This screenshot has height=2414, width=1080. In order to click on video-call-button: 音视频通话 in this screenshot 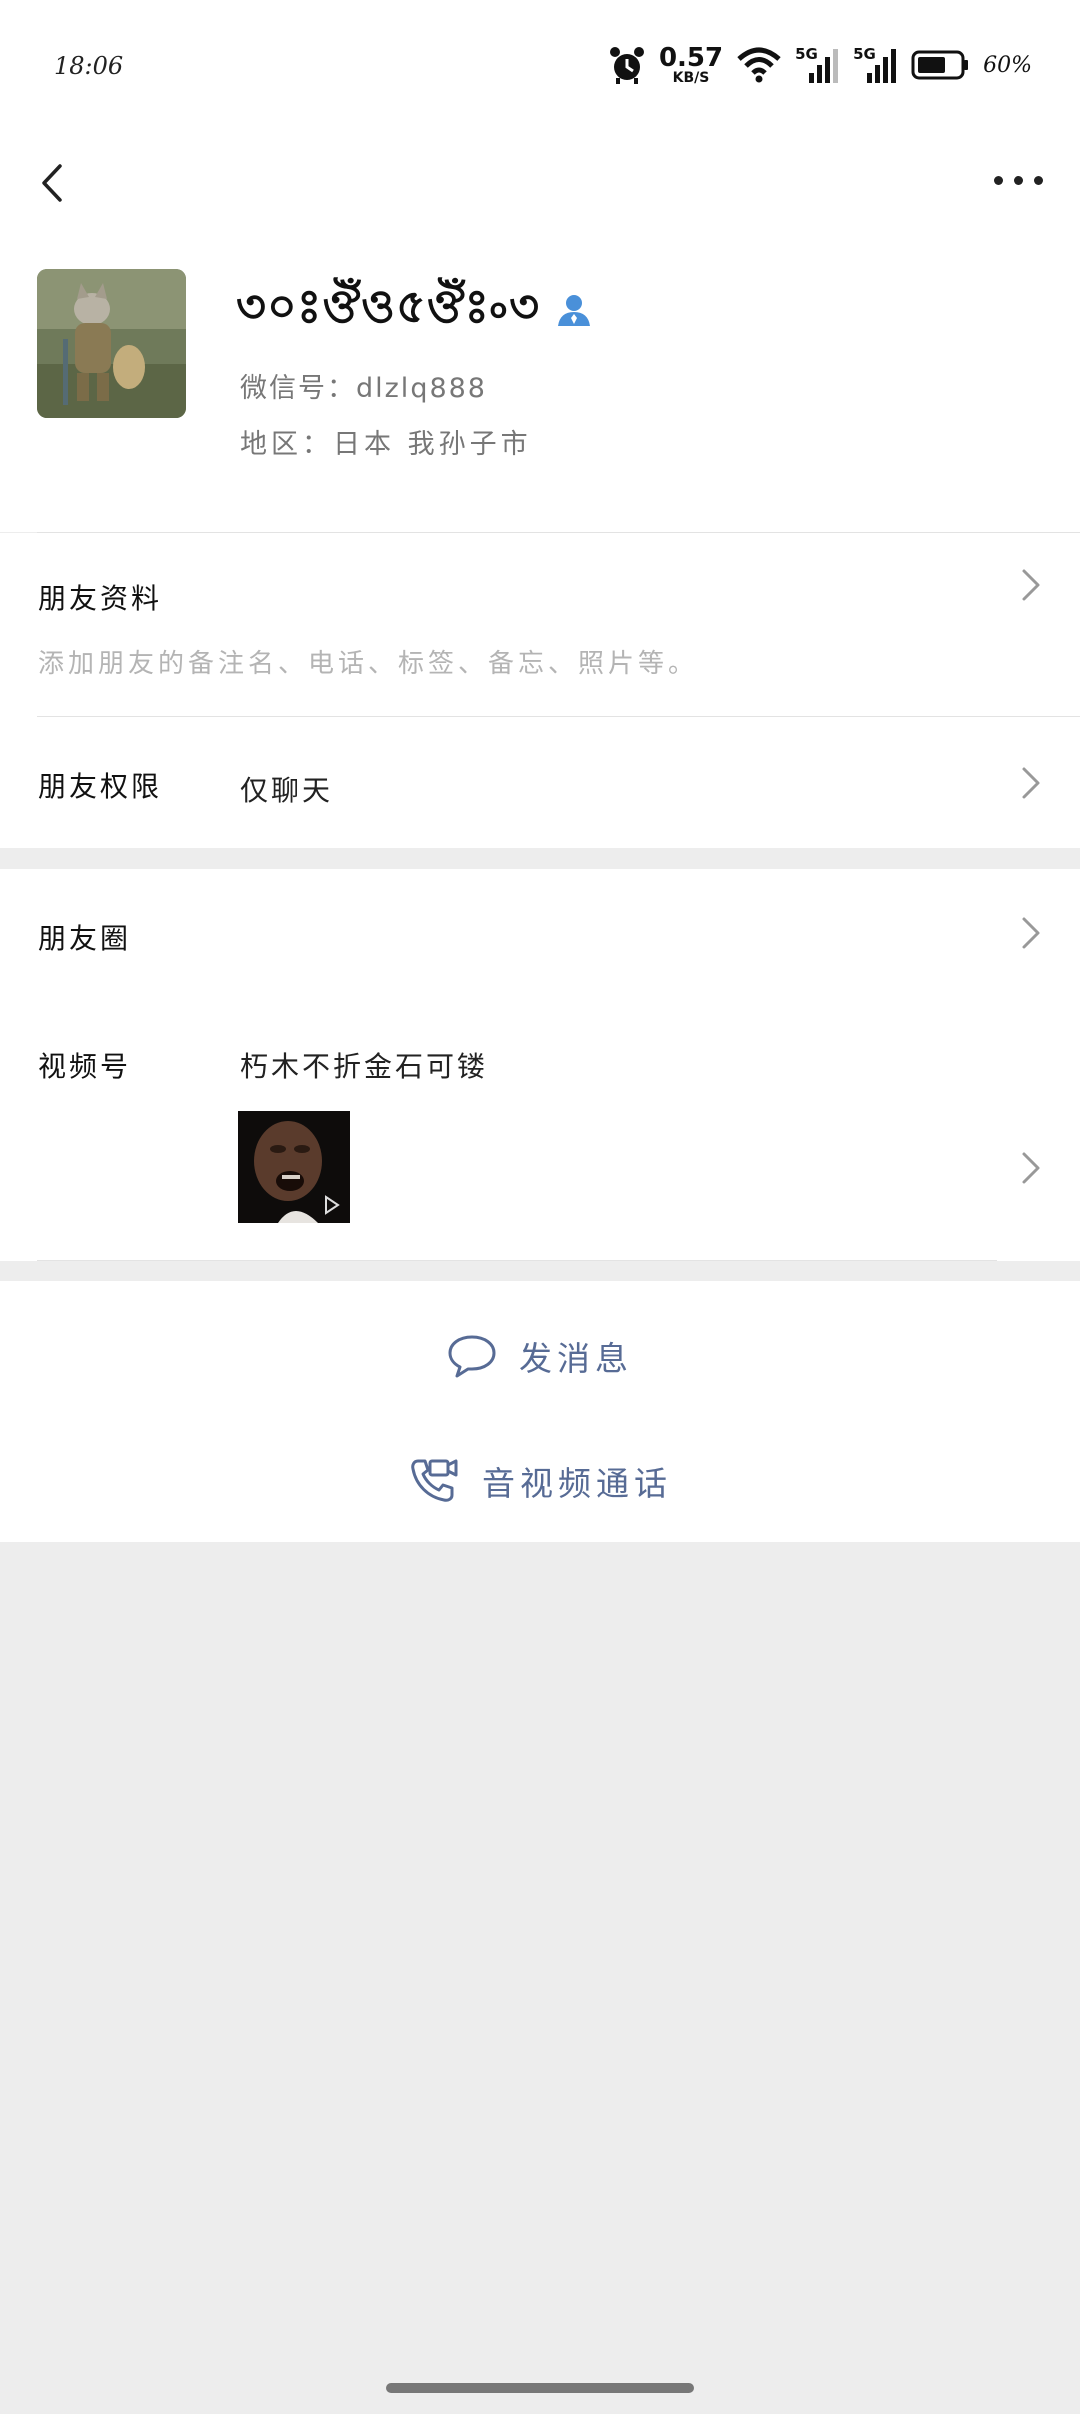, I will do `click(540, 1481)`.